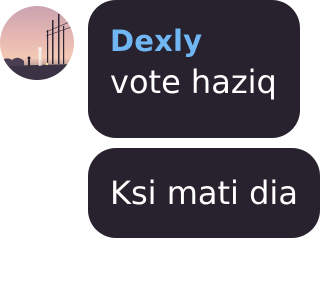  I want to click on avatar, so click(37, 43).